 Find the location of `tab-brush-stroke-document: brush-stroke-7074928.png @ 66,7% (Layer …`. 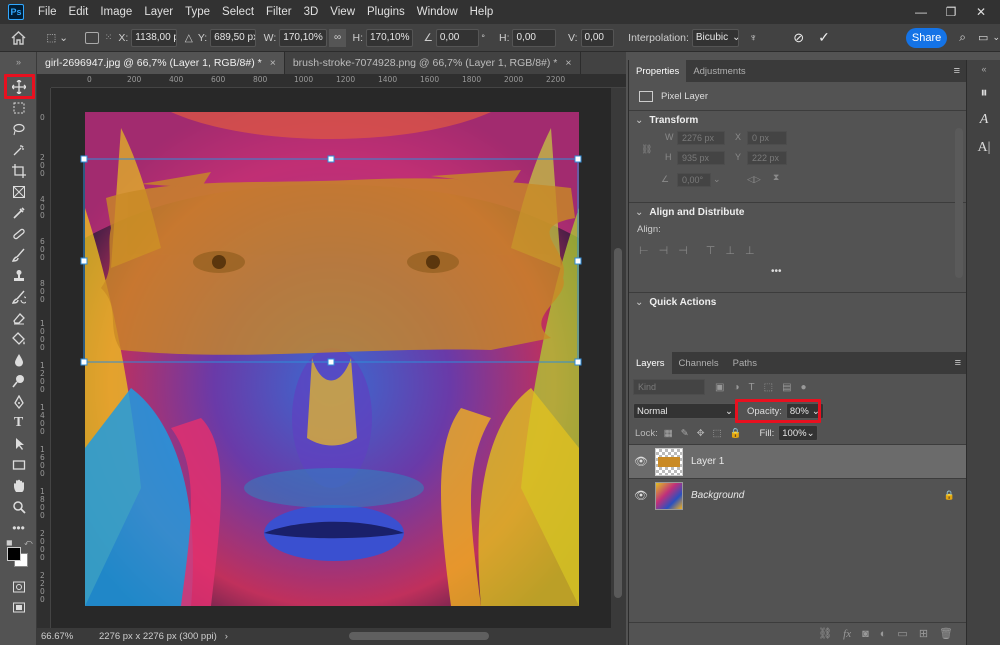

tab-brush-stroke-document: brush-stroke-7074928.png @ 66,7% (Layer … is located at coordinates (433, 63).